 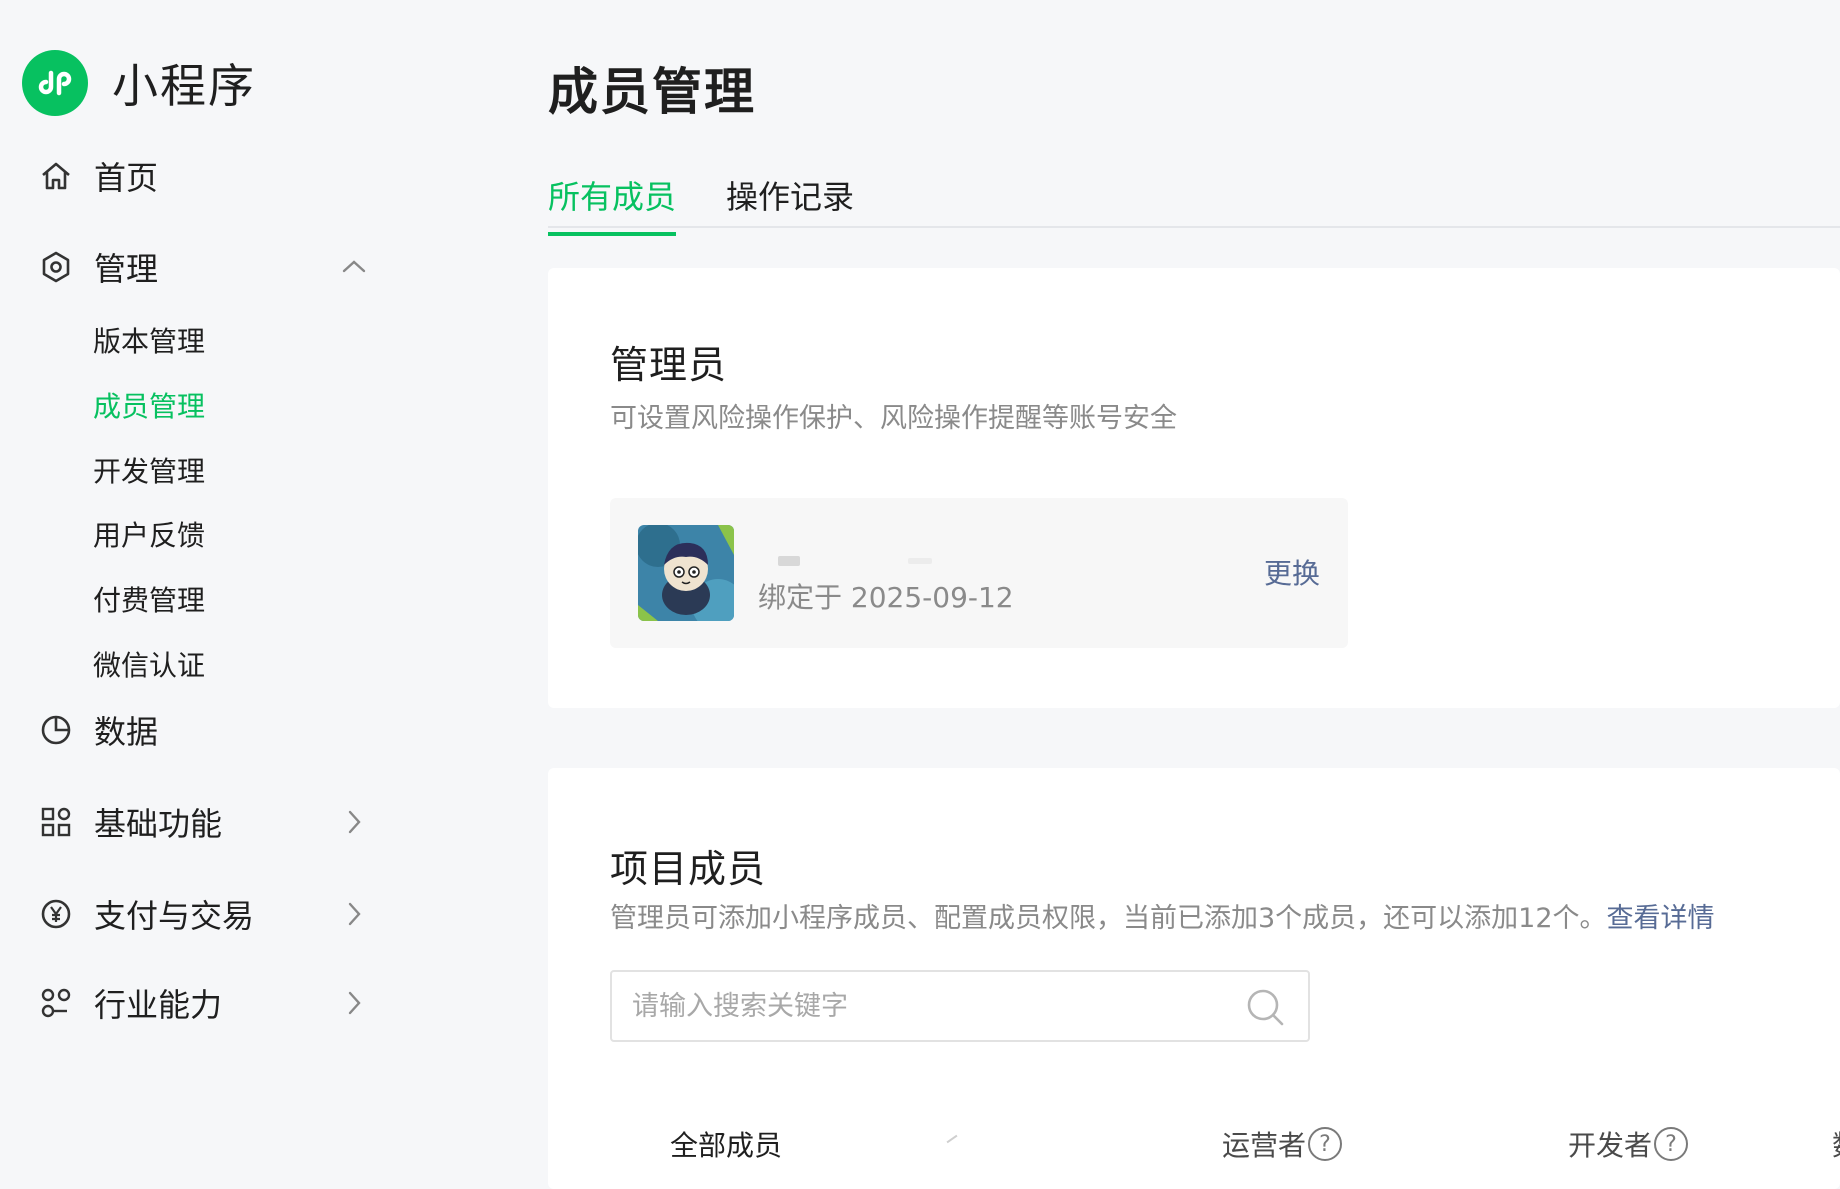 What do you see at coordinates (56, 730) in the screenshot?
I see `pie-chart-icon` at bounding box center [56, 730].